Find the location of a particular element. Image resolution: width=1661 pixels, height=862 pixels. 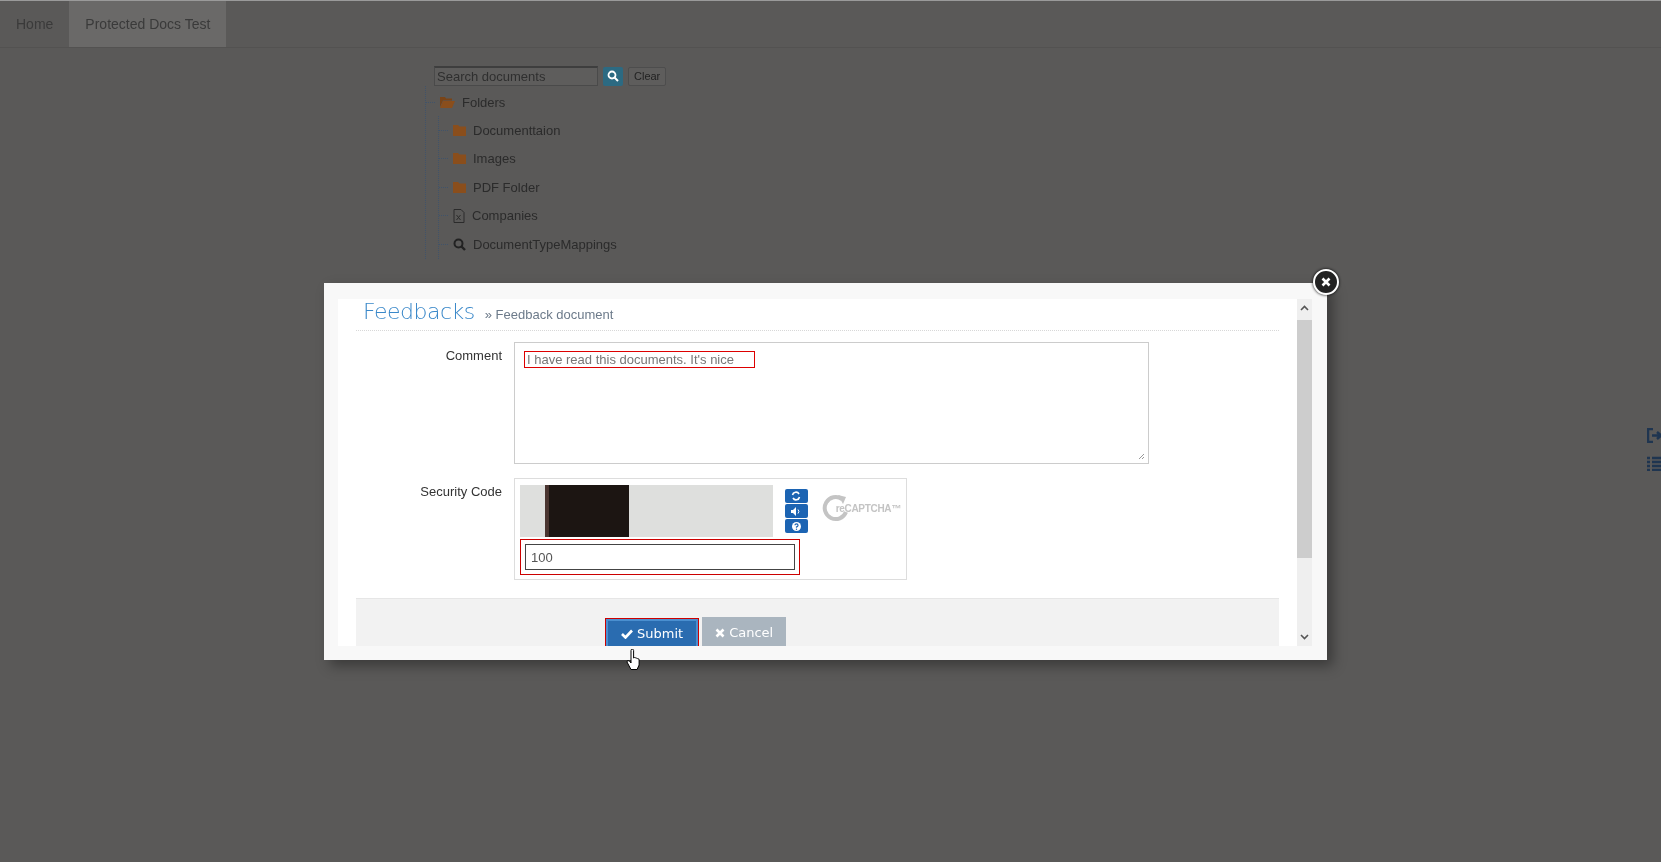

comment-field: I have read this documents. It's nice is located at coordinates (831, 403).